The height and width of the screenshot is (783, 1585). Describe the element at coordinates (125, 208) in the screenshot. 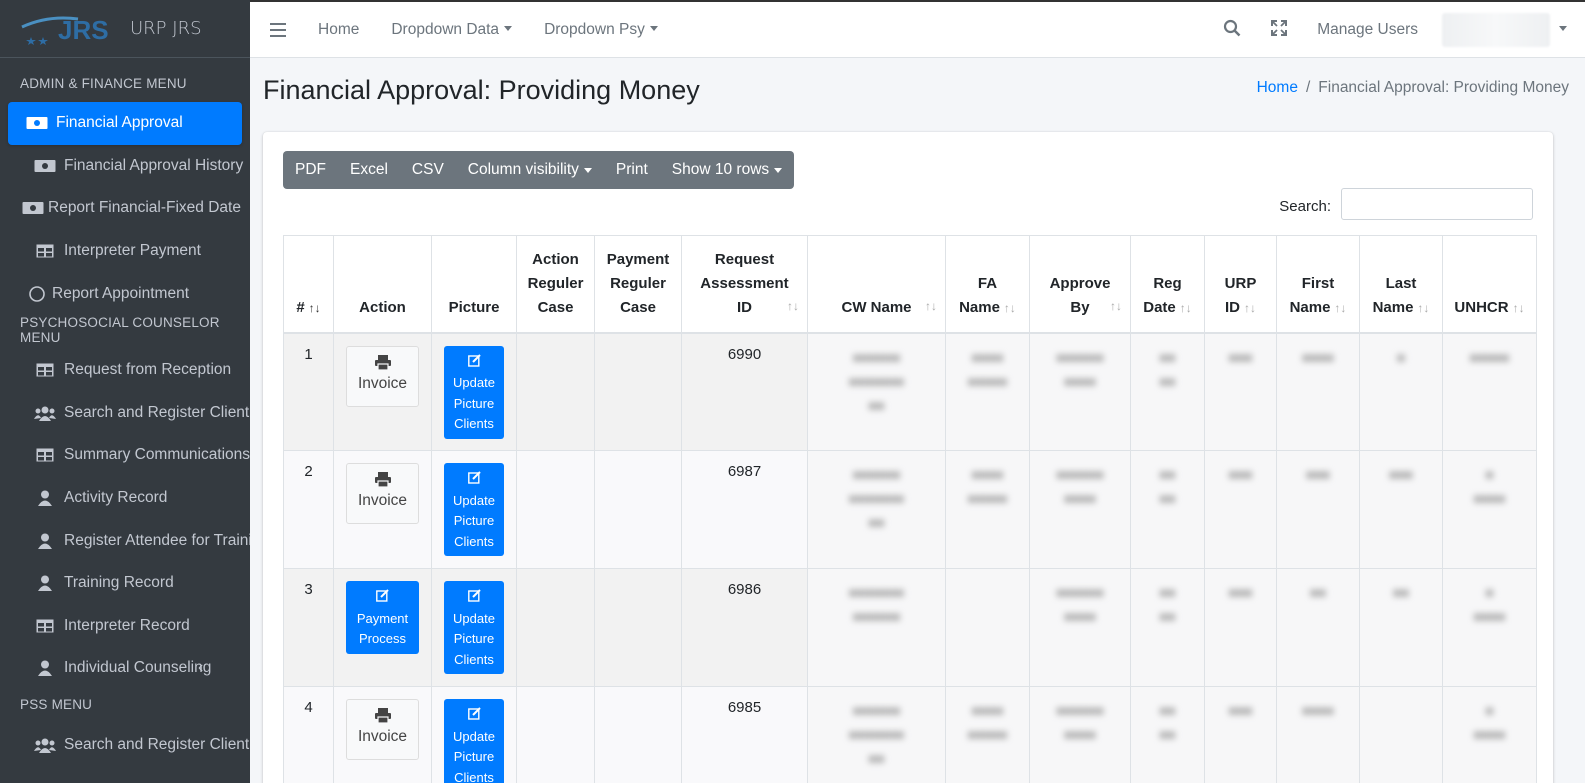

I see `sidebar-item-report-financial-fixed-date: Report Financial-Fixed Date` at that location.